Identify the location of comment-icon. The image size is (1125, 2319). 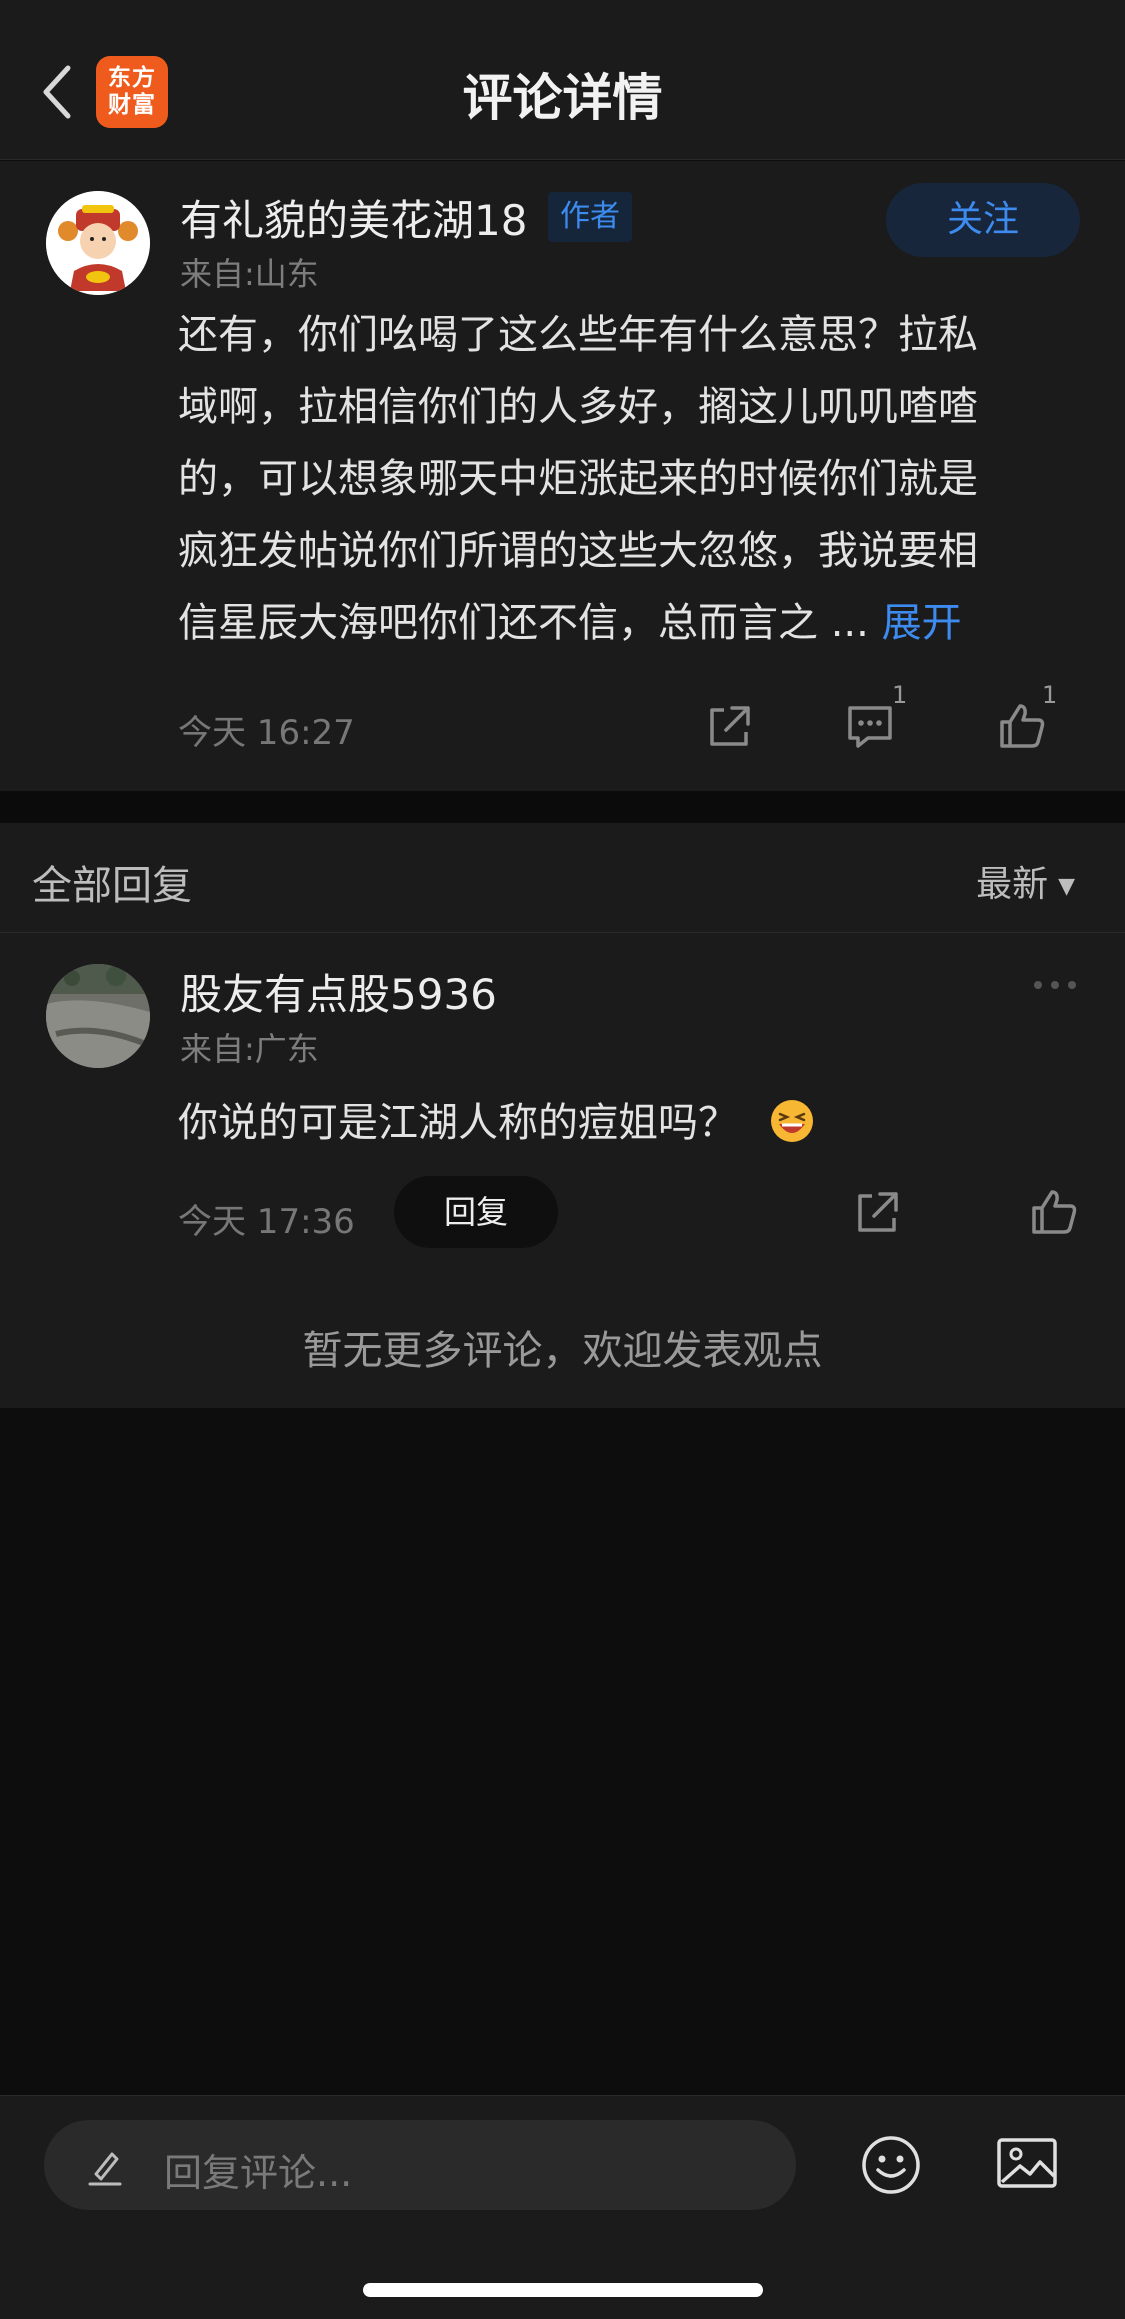
(870, 726).